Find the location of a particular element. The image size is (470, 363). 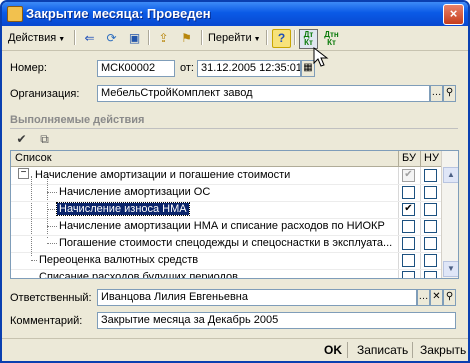

save-button: Записать is located at coordinates (382, 350).